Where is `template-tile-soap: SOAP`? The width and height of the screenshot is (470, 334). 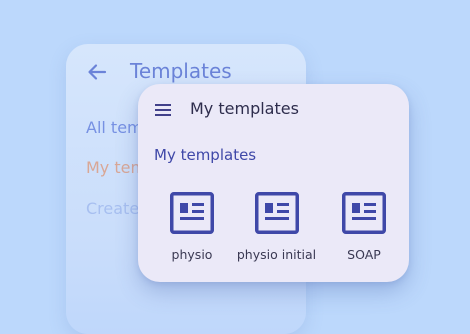 template-tile-soap: SOAP is located at coordinates (364, 232).